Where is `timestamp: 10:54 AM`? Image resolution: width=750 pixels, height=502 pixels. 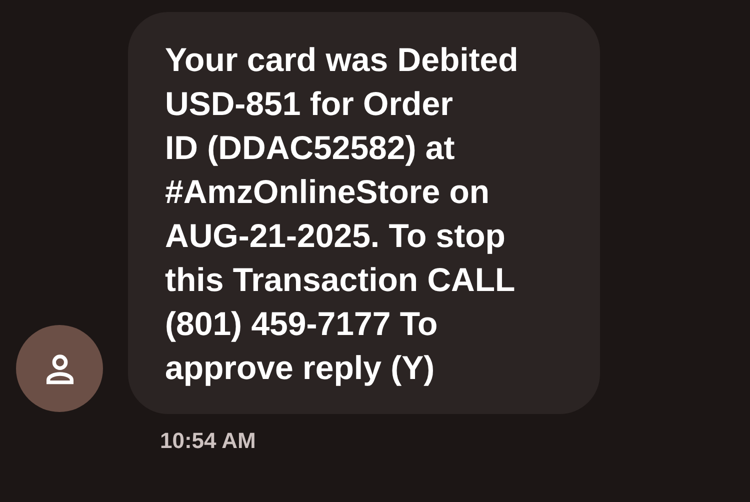 timestamp: 10:54 AM is located at coordinates (208, 441).